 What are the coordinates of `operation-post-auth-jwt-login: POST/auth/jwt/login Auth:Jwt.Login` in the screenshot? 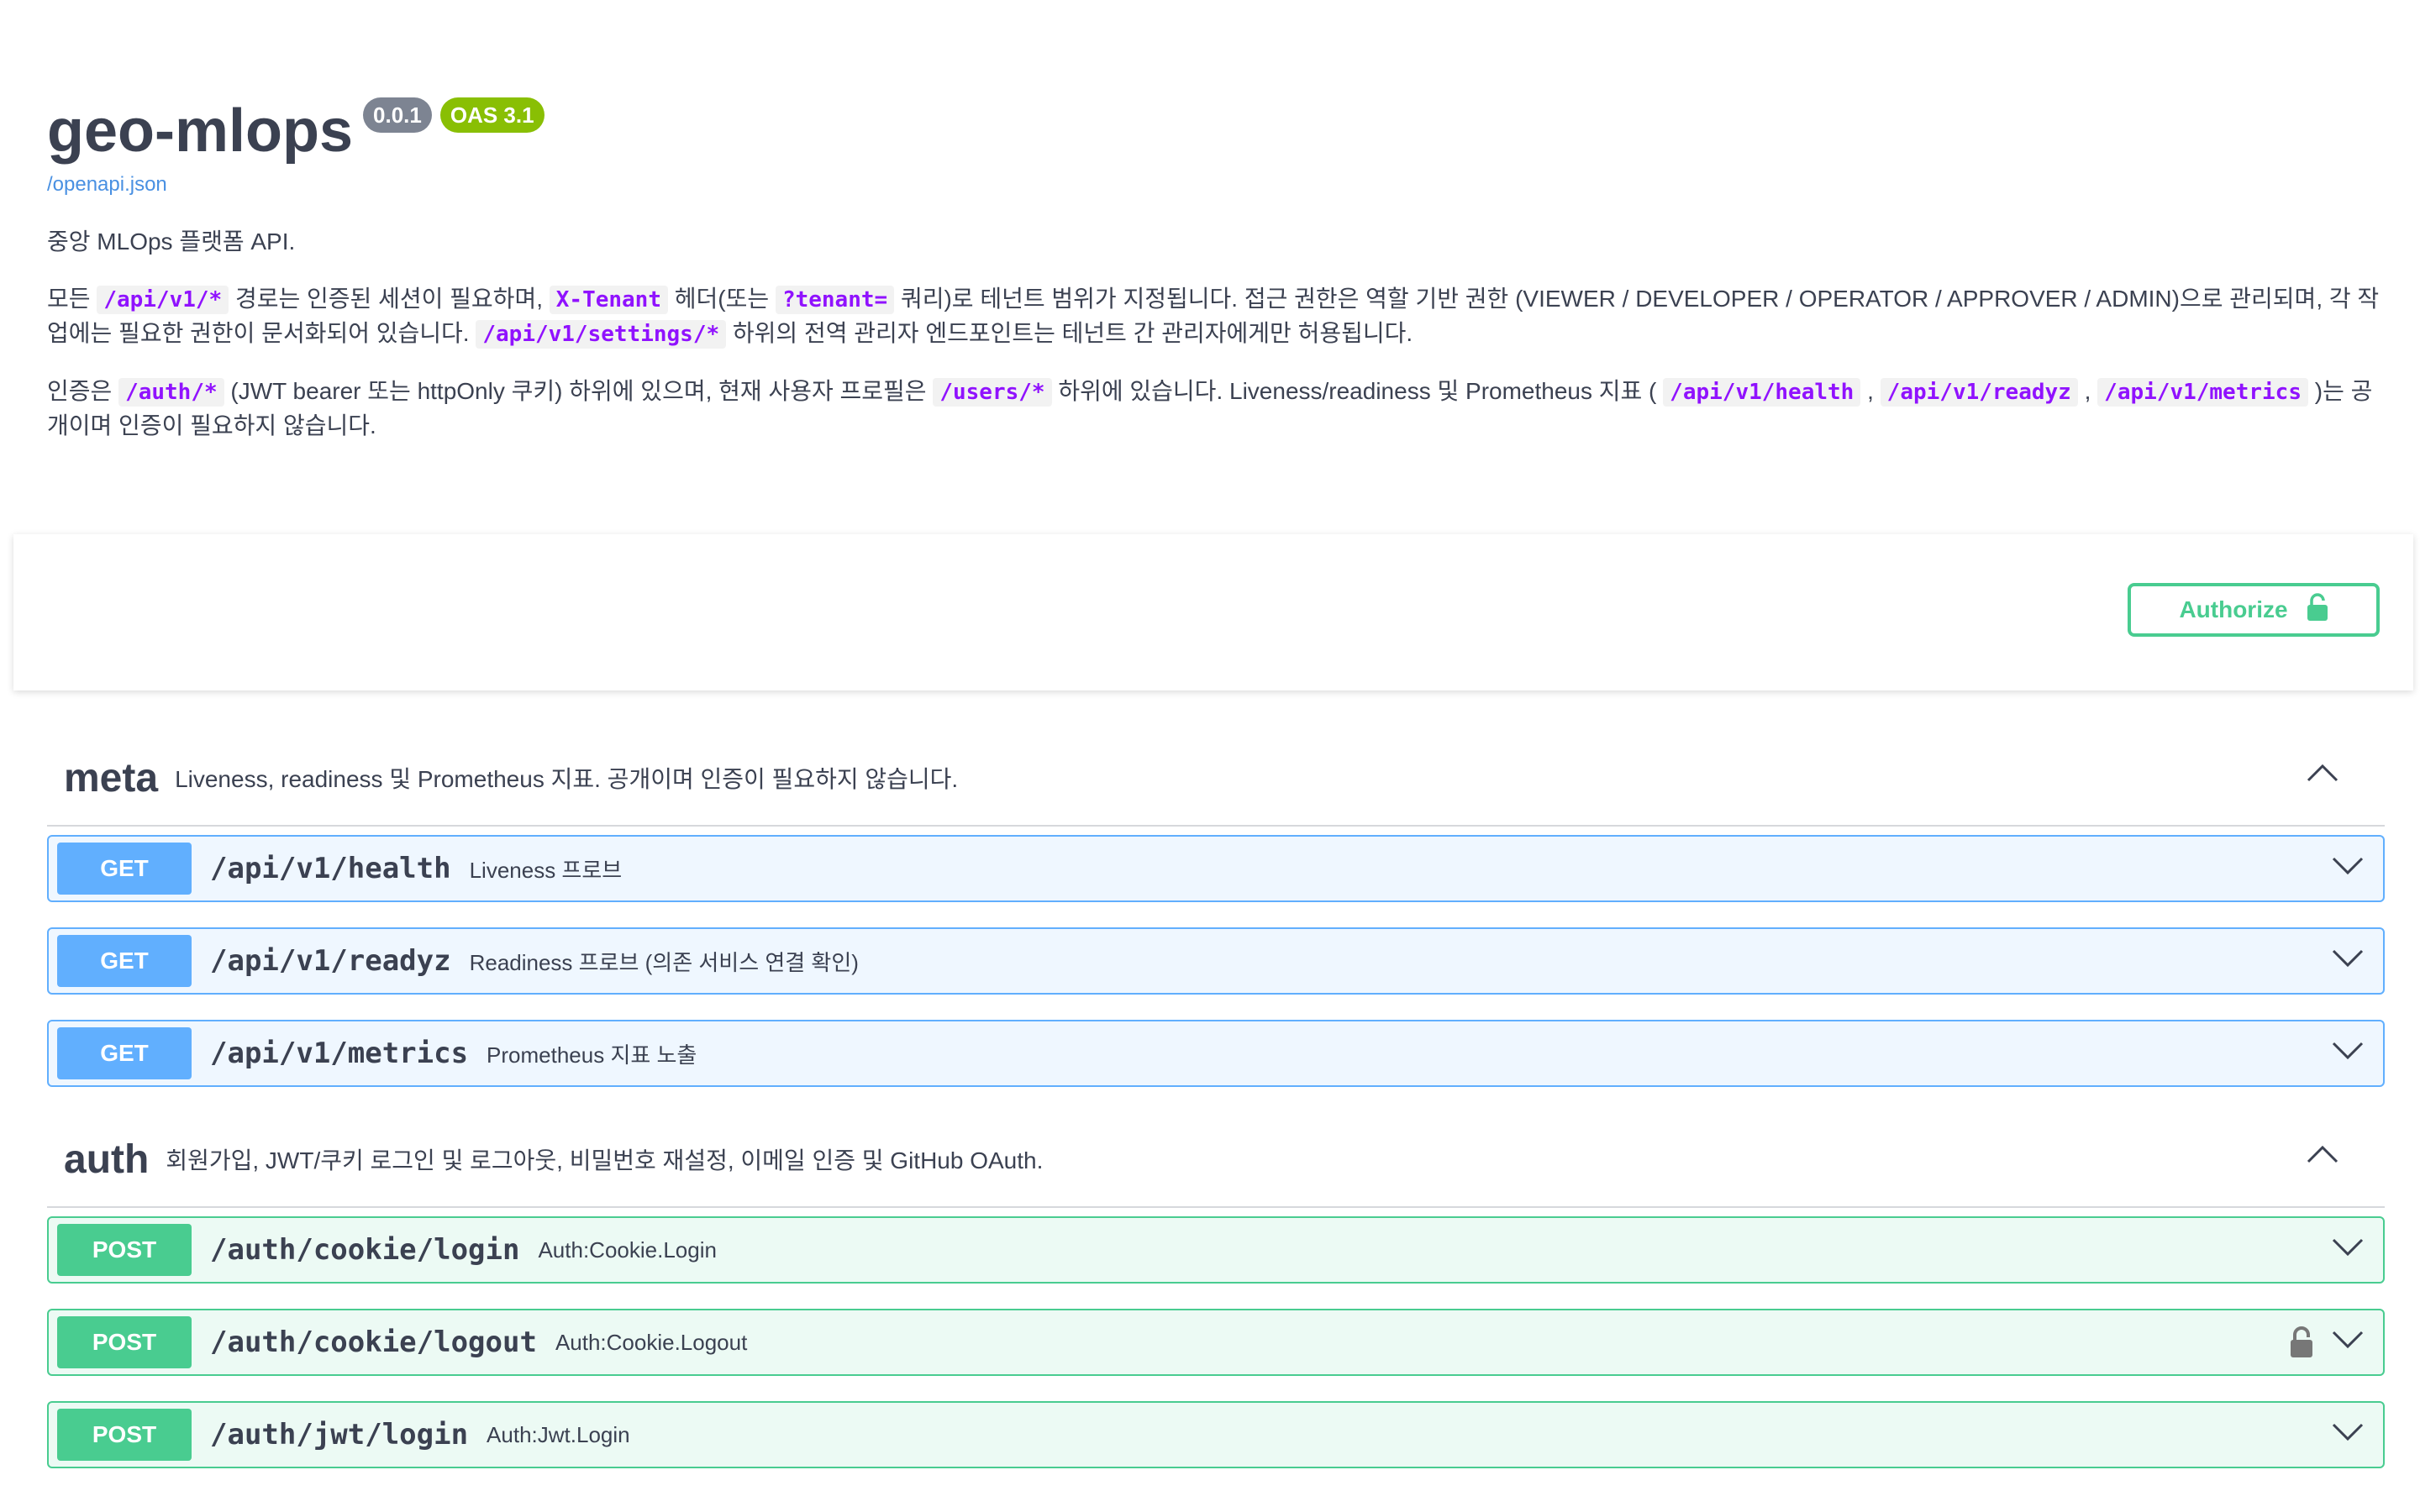 It's located at (1216, 1434).